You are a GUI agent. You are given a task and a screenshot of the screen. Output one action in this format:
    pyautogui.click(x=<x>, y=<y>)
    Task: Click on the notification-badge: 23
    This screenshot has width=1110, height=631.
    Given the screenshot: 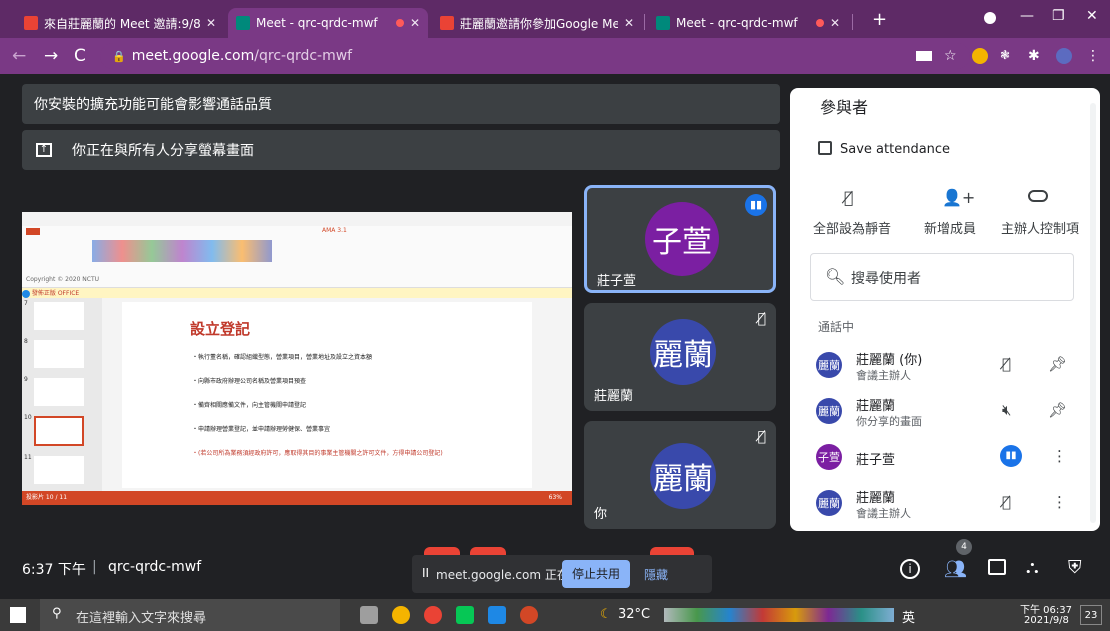 What is the action you would take?
    pyautogui.click(x=1091, y=615)
    